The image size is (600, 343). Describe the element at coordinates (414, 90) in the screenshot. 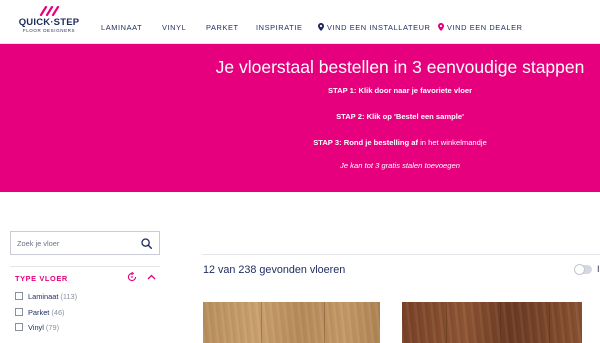

I see `step-1-text: Klik door naar je favoriete vloer` at that location.